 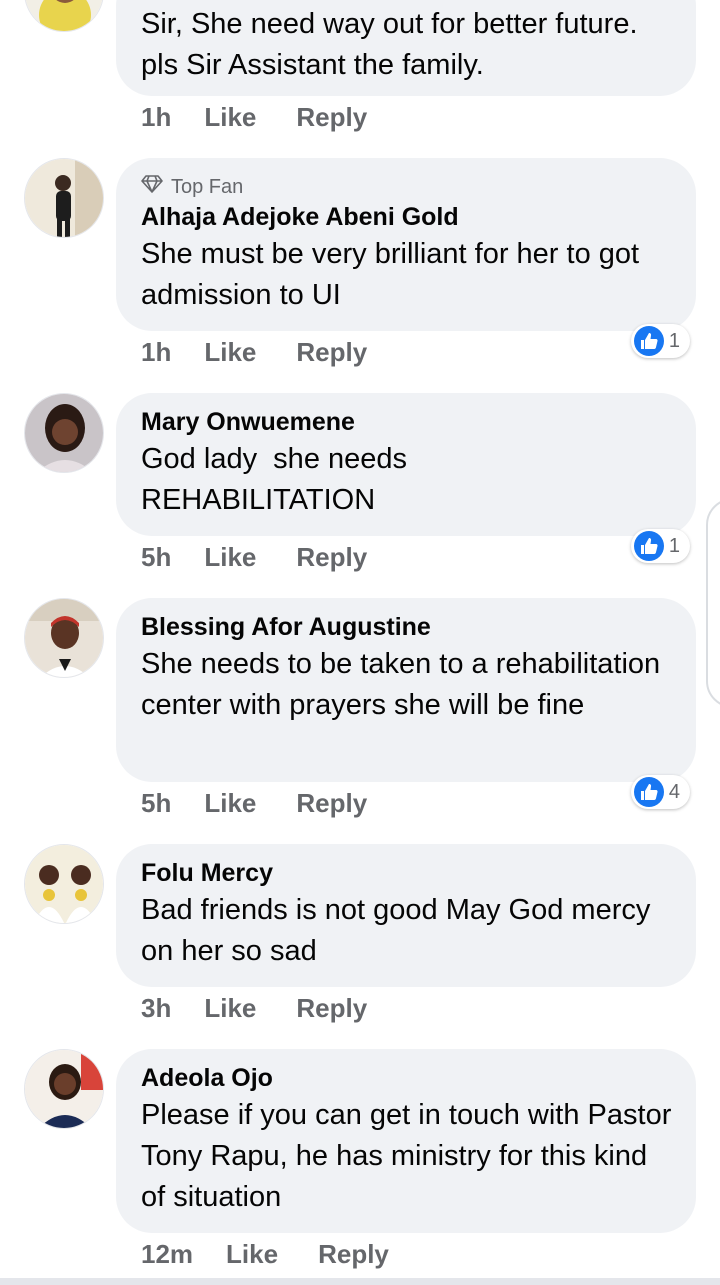 What do you see at coordinates (156, 1007) in the screenshot?
I see `comment-time: 3h` at bounding box center [156, 1007].